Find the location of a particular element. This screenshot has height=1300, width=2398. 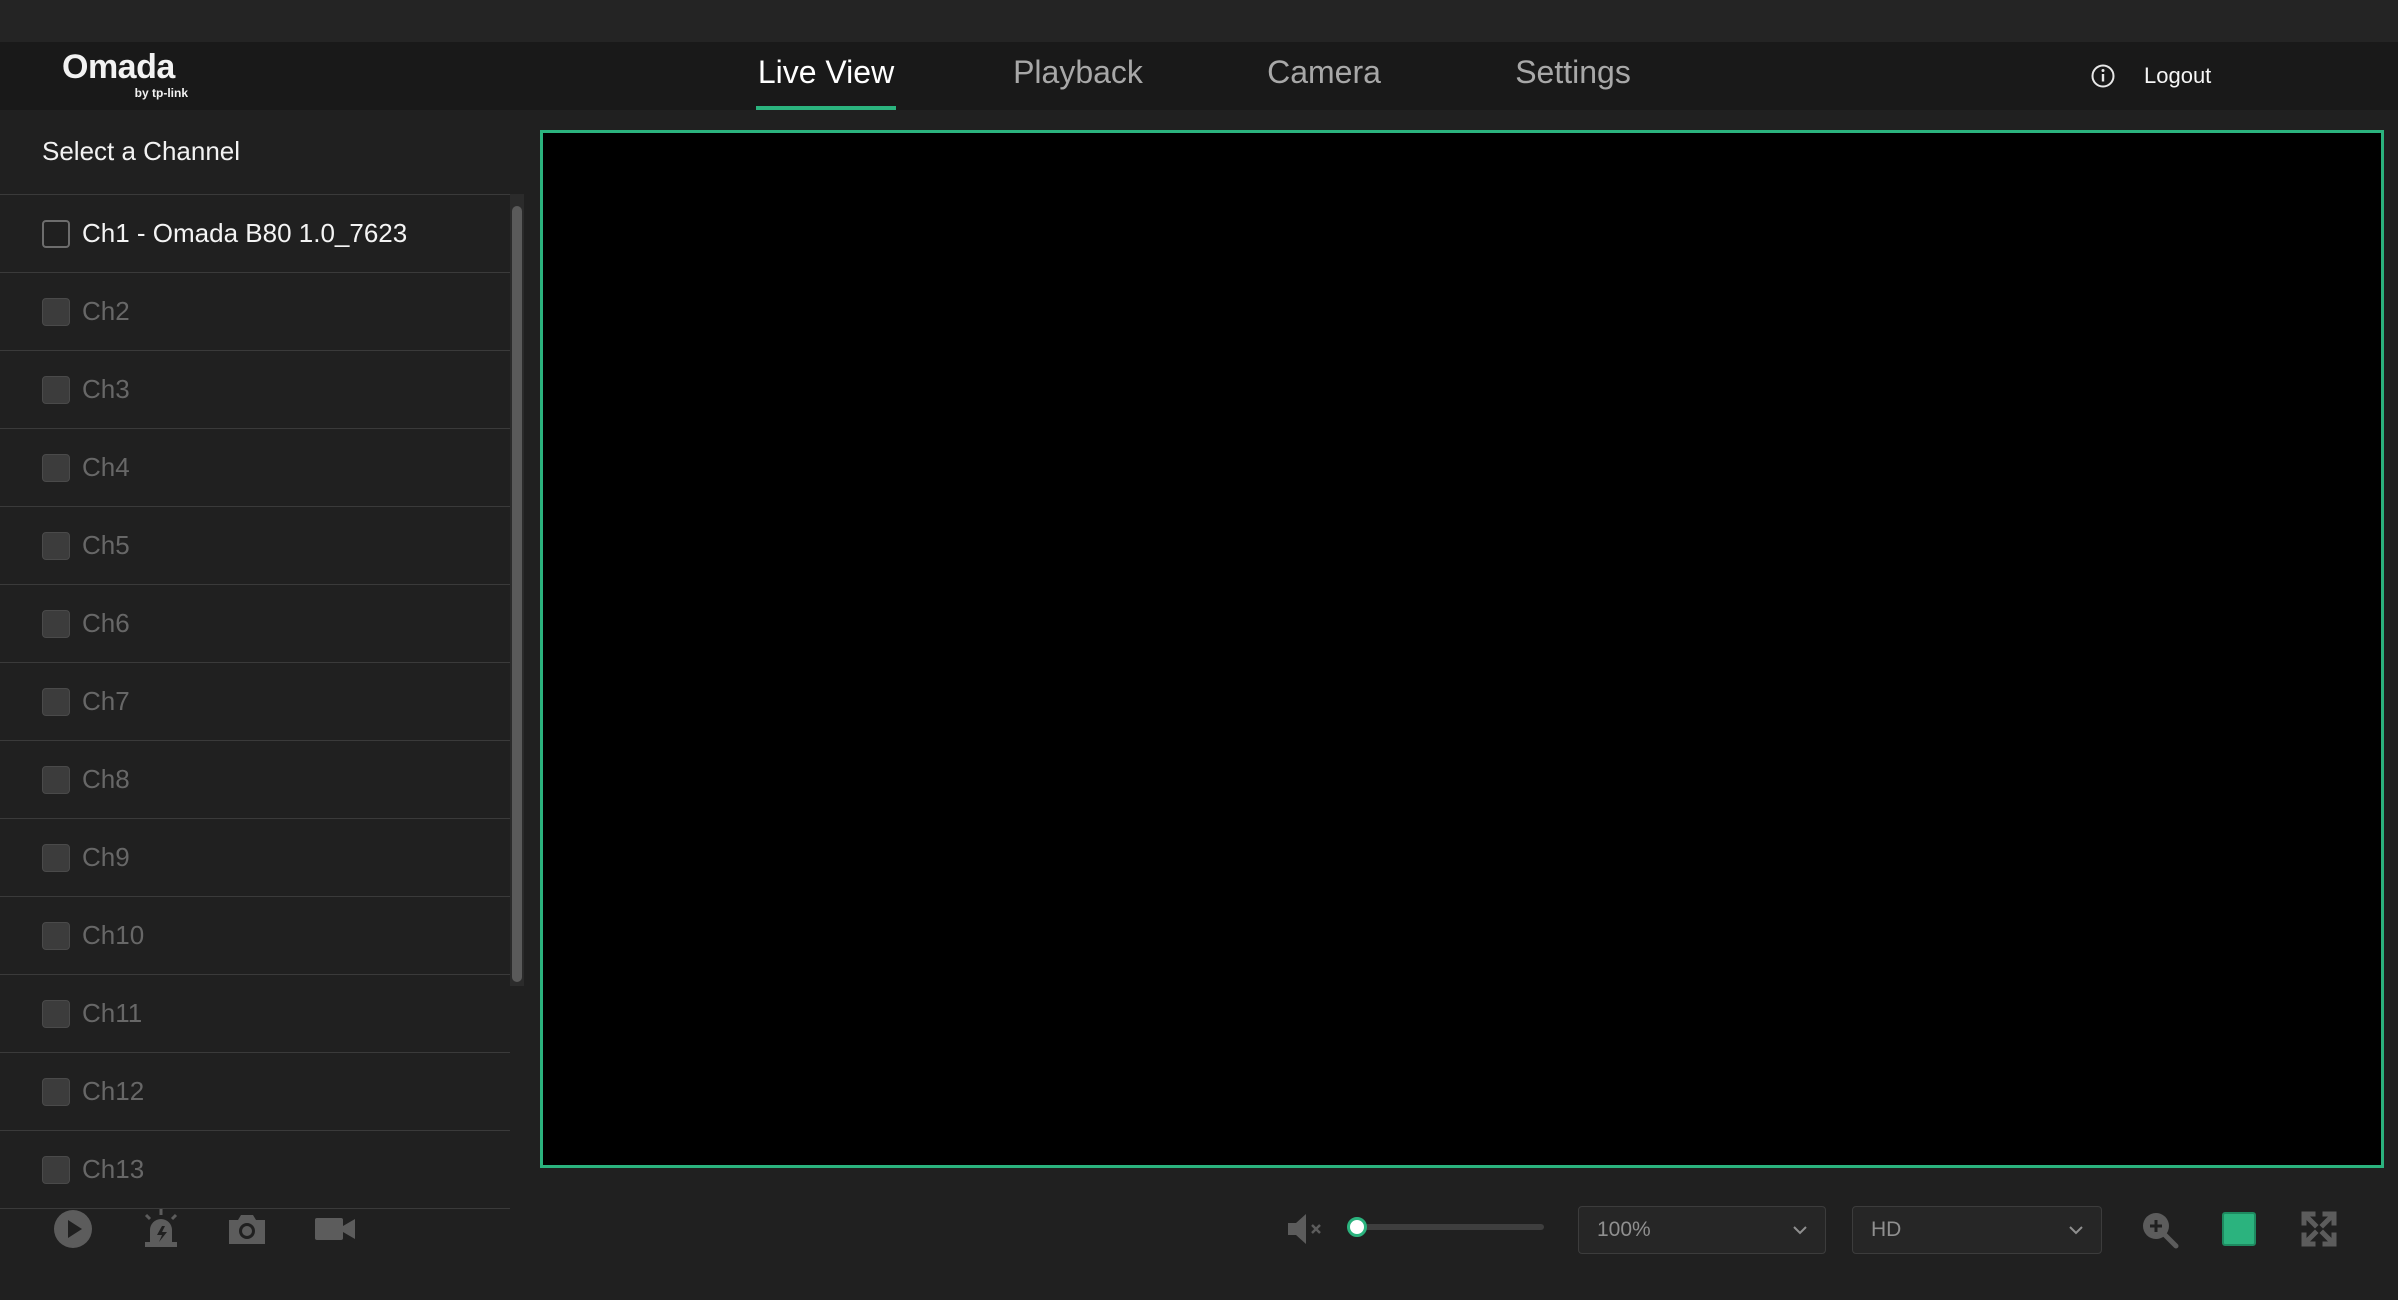

mute-icon is located at coordinates (1305, 1229).